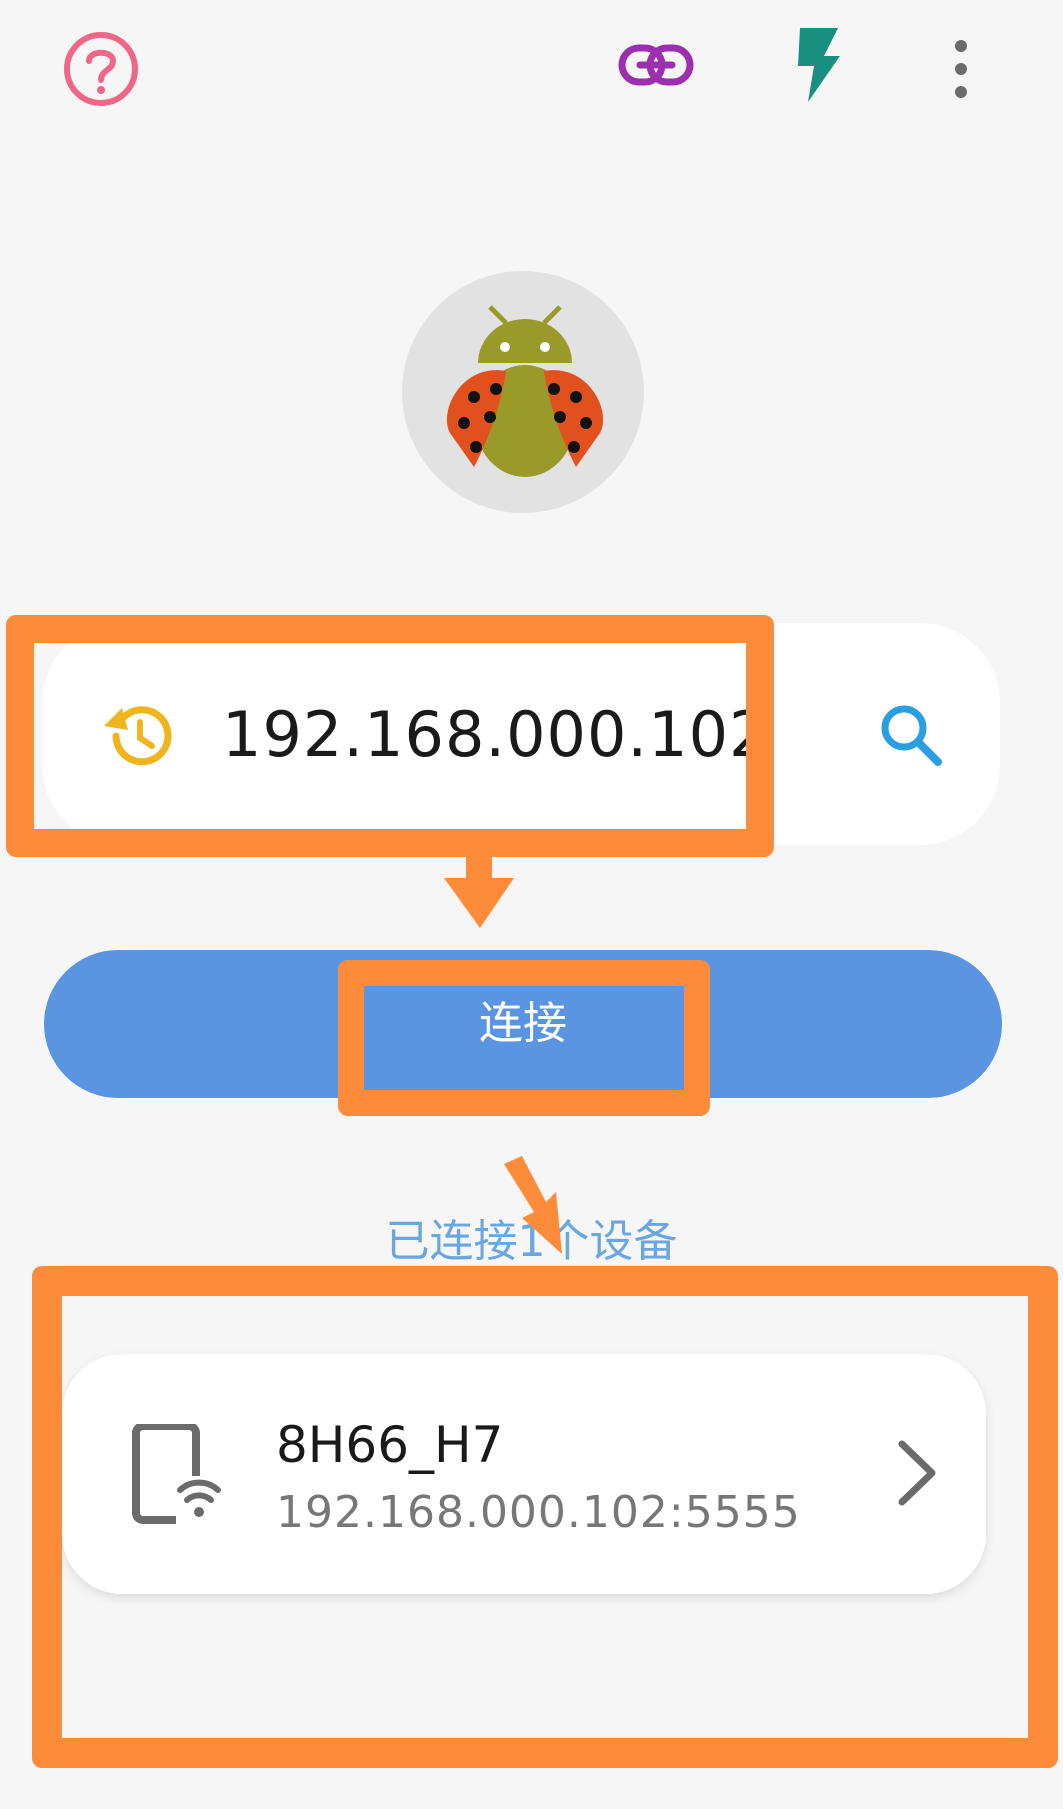  I want to click on annotation-box-connect, so click(524, 1038).